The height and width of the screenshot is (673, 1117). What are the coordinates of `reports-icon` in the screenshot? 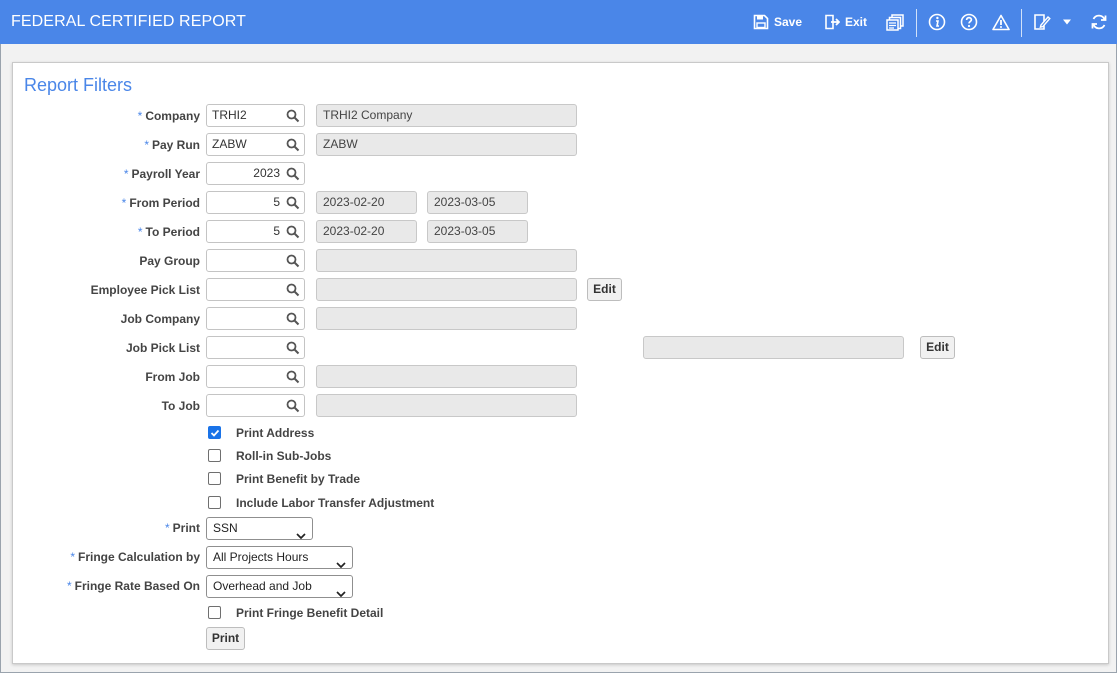 It's located at (895, 22).